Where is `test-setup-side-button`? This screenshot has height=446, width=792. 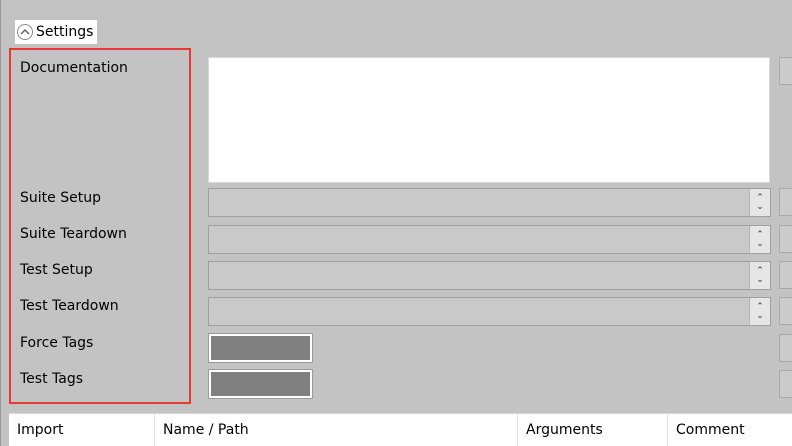 test-setup-side-button is located at coordinates (785, 275).